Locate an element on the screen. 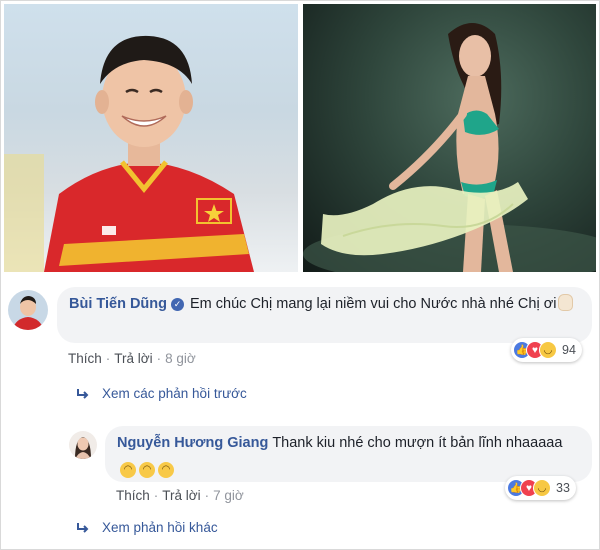  reply-timestamp: 7 giờ is located at coordinates (228, 495).